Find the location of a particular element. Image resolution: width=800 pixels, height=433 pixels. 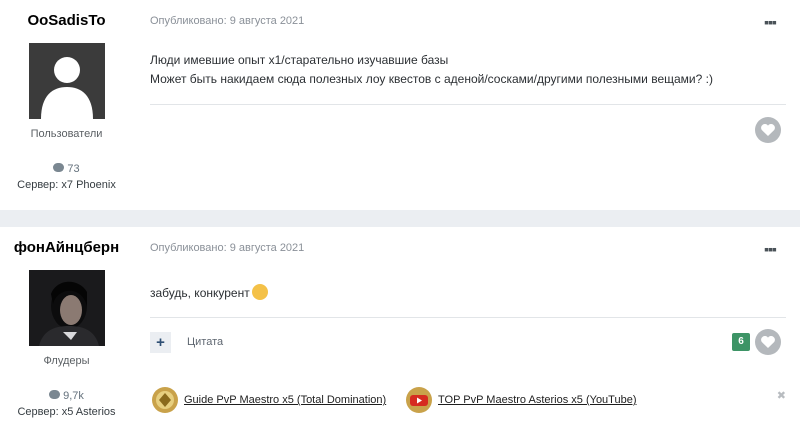

author-name: OoSadisTo is located at coordinates (66, 20).